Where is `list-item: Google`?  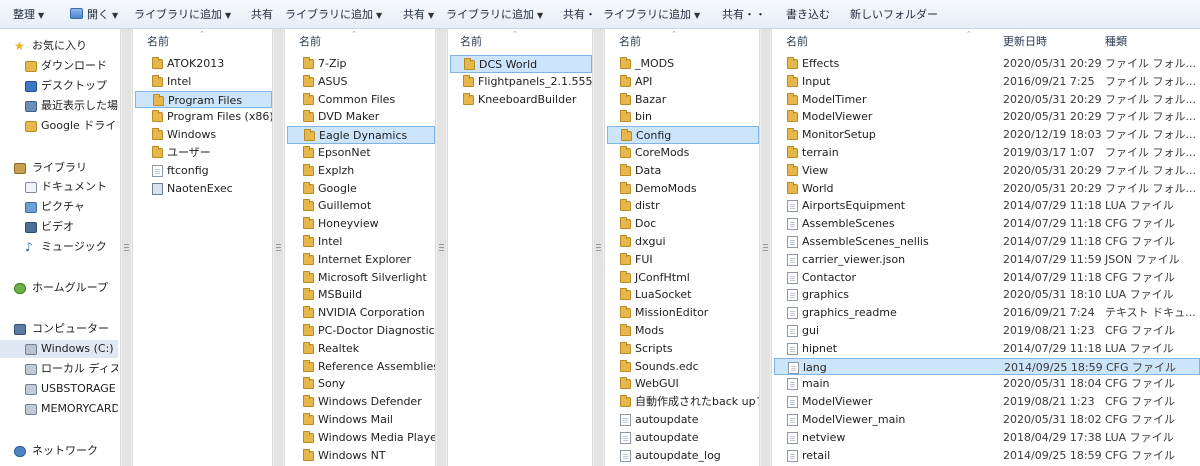 list-item: Google is located at coordinates (361, 189).